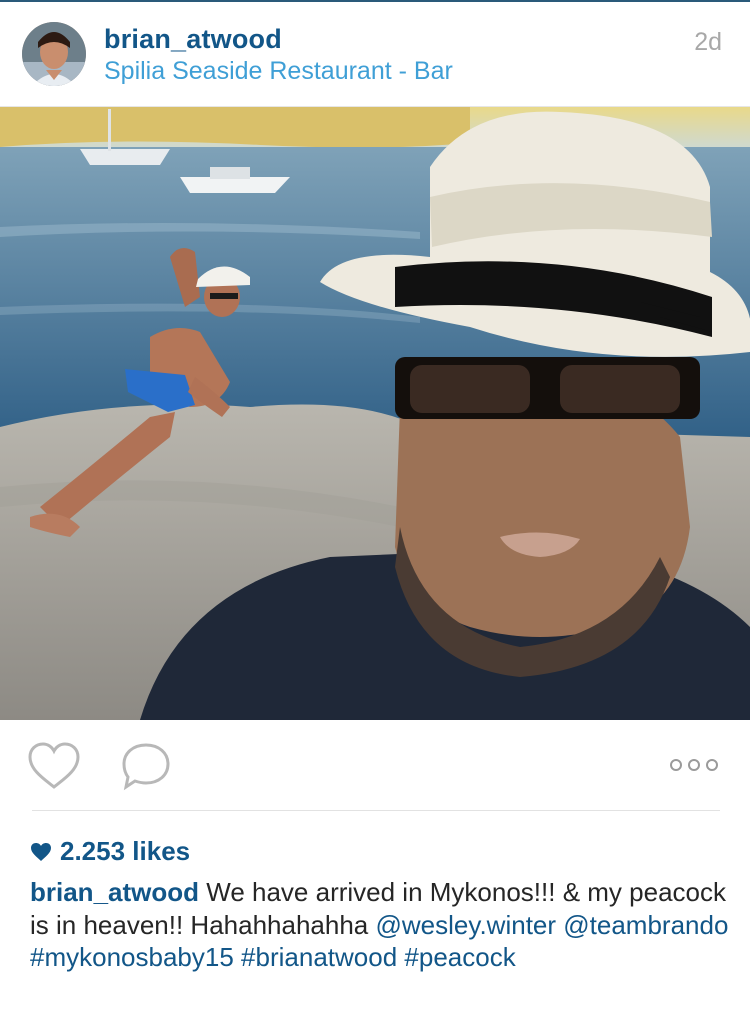 Image resolution: width=750 pixels, height=1012 pixels. I want to click on likes-label: 2.253 likes, so click(125, 851).